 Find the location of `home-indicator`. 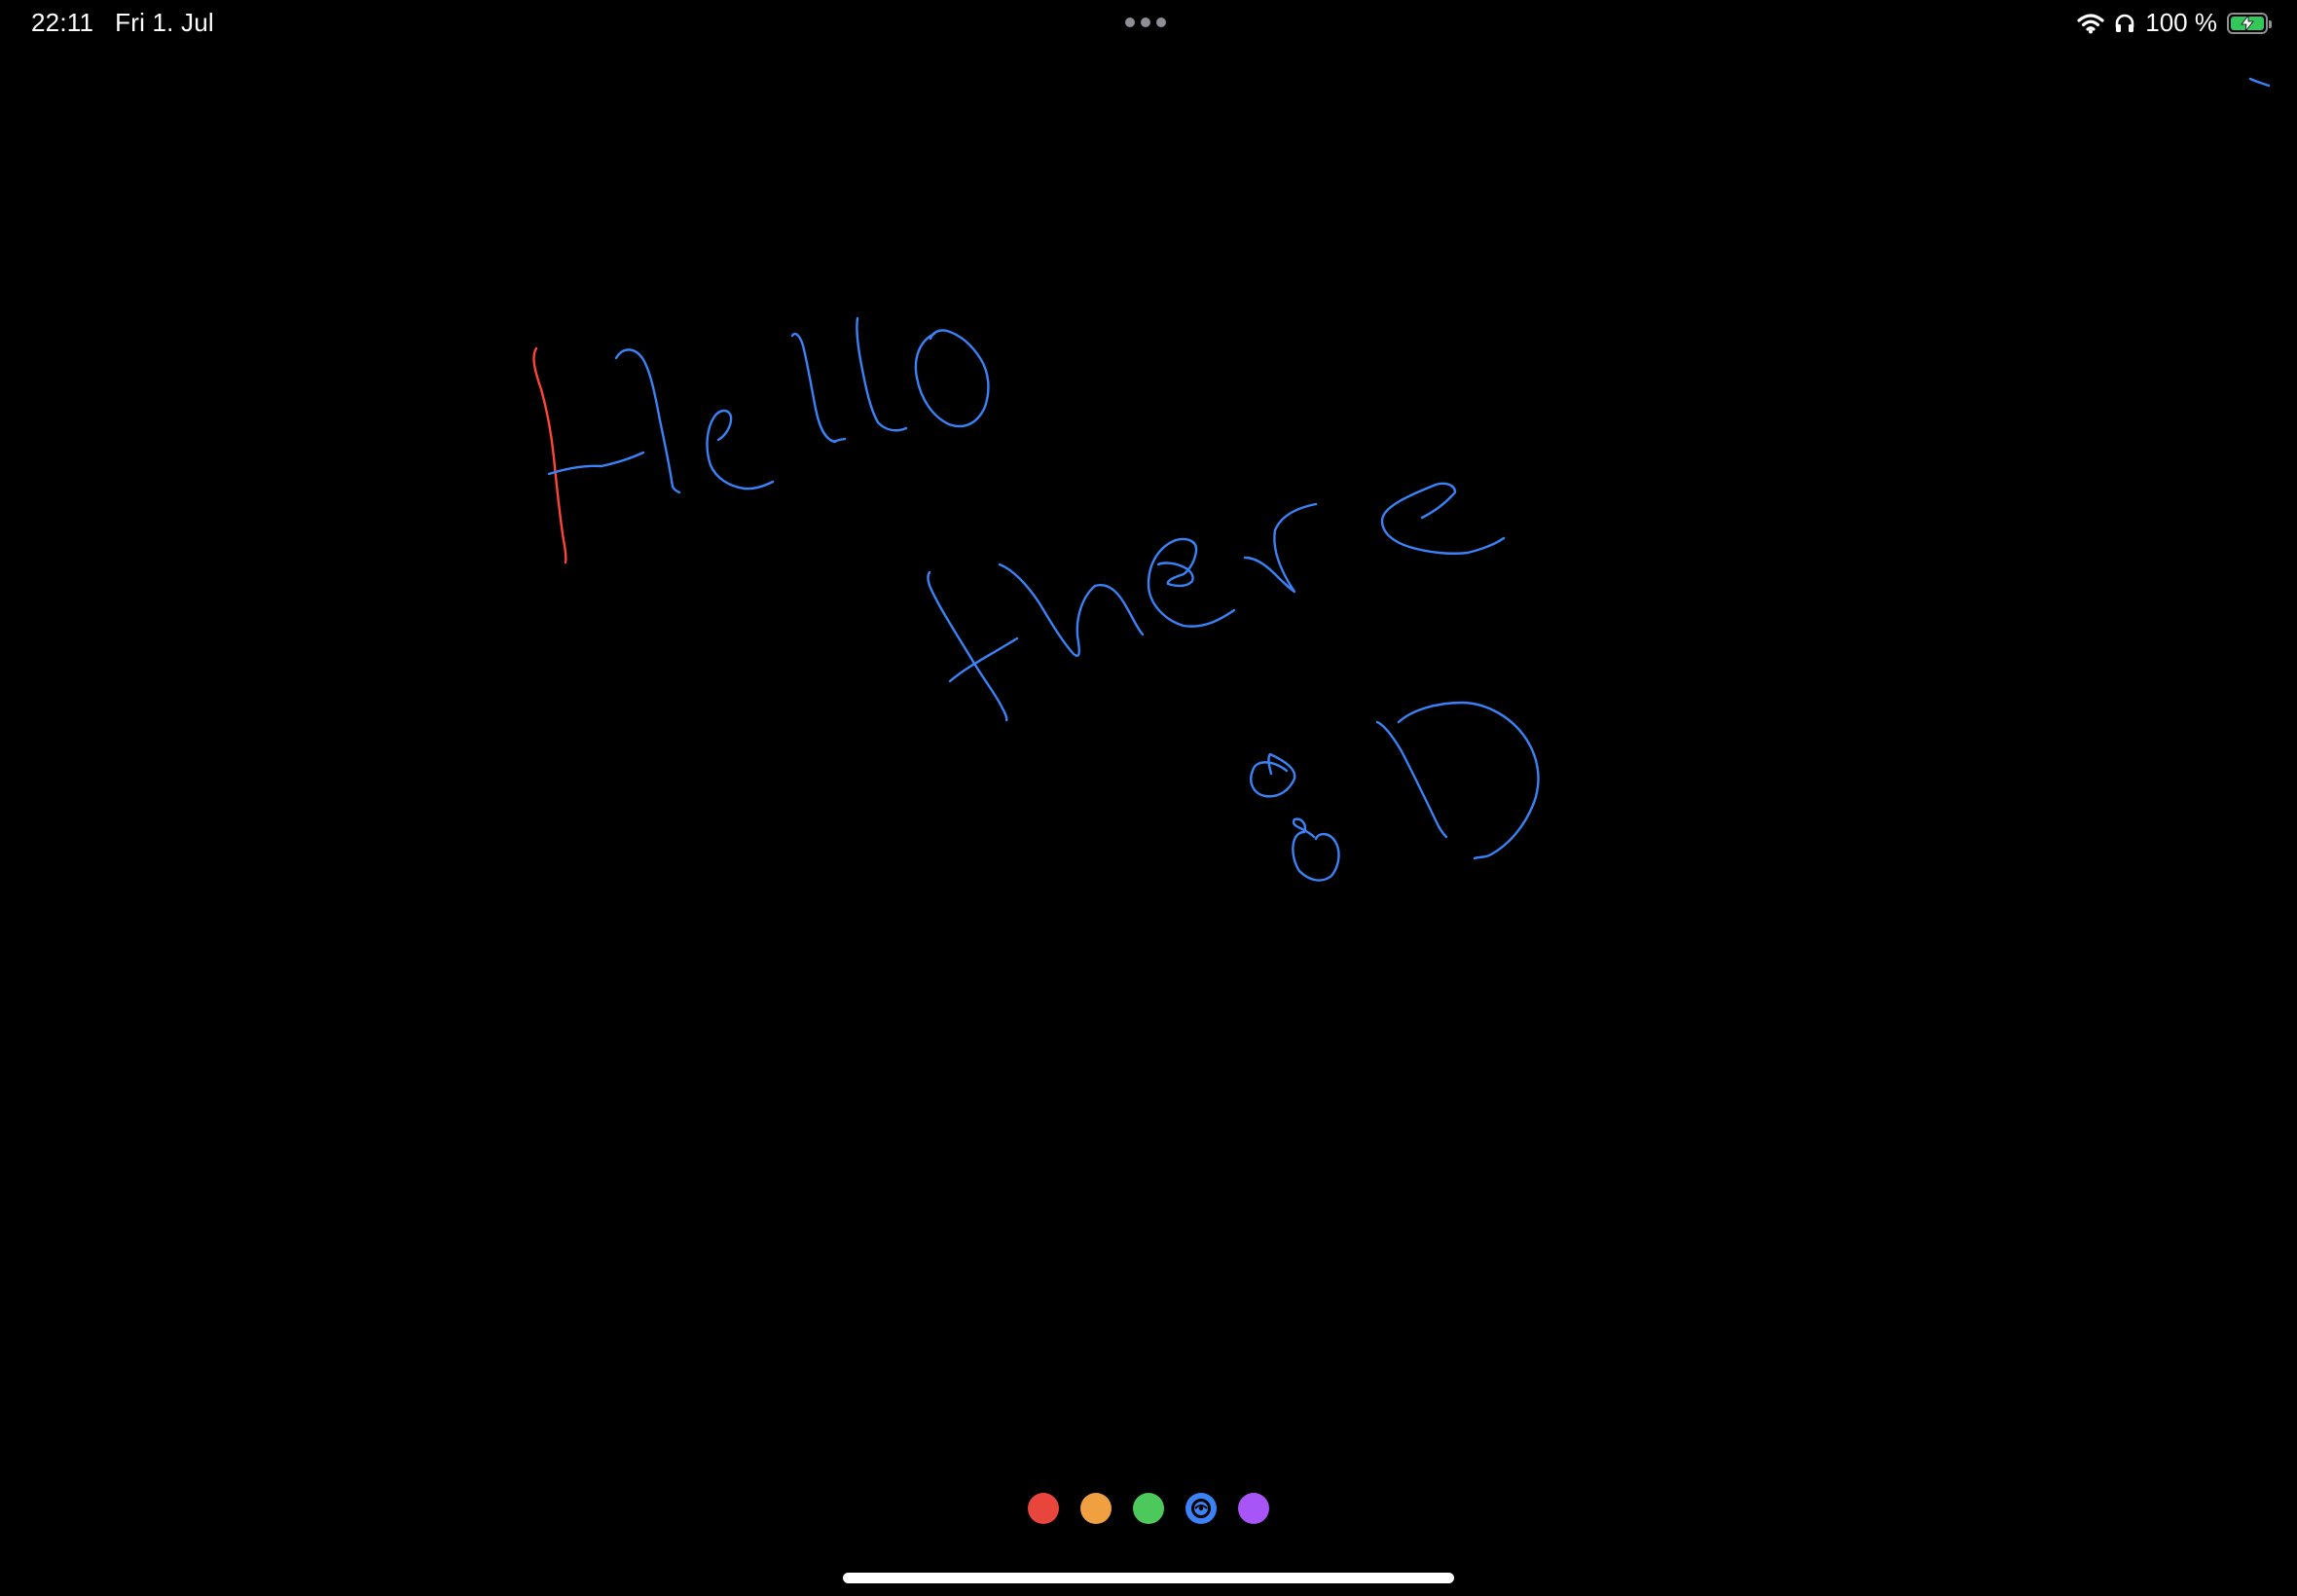

home-indicator is located at coordinates (1148, 1578).